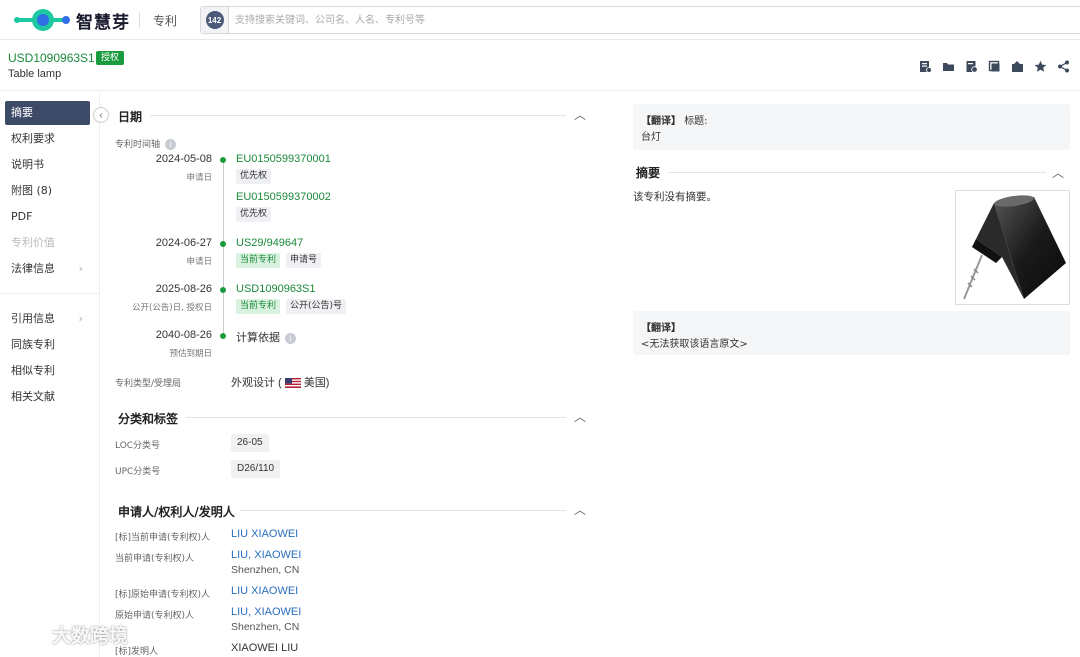 Image resolution: width=1080 pixels, height=657 pixels. What do you see at coordinates (183, 159) in the screenshot?
I see `event-date: 2024-05-08` at bounding box center [183, 159].